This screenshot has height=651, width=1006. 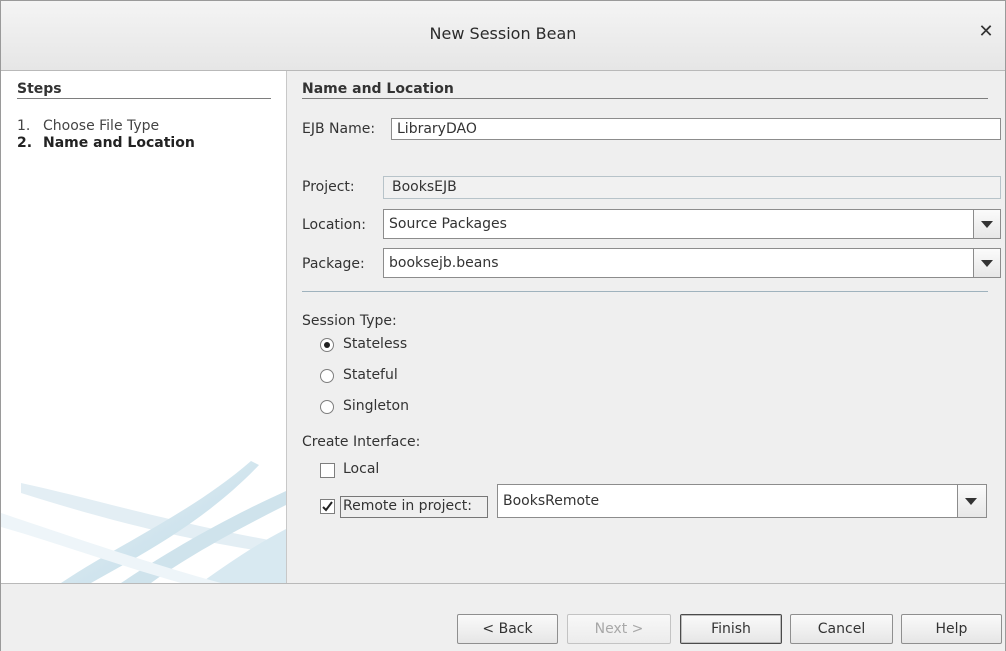 What do you see at coordinates (731, 629) in the screenshot?
I see `finish-button: Finish` at bounding box center [731, 629].